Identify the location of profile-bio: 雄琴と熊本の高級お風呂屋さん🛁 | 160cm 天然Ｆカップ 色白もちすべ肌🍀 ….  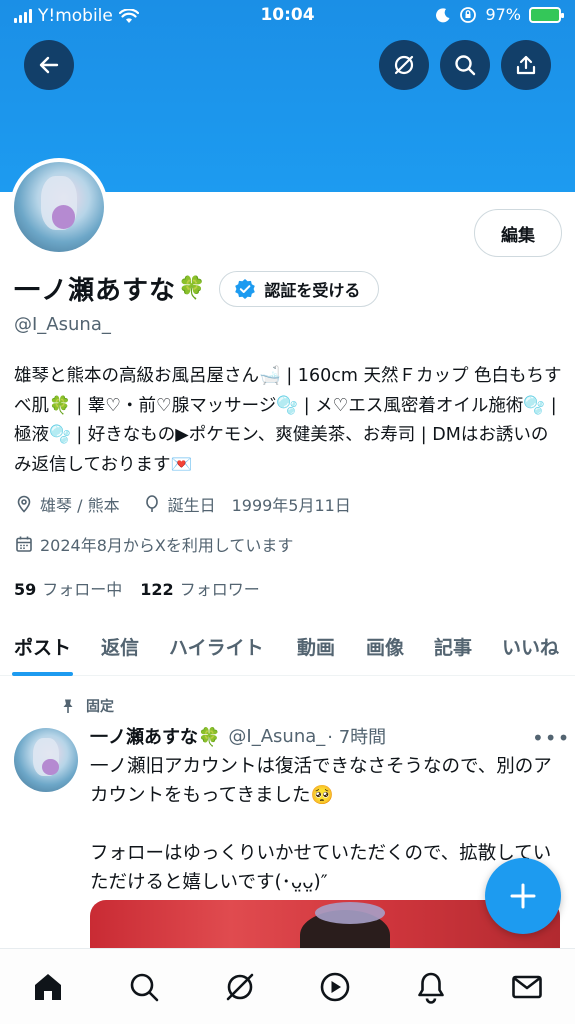
(288, 420).